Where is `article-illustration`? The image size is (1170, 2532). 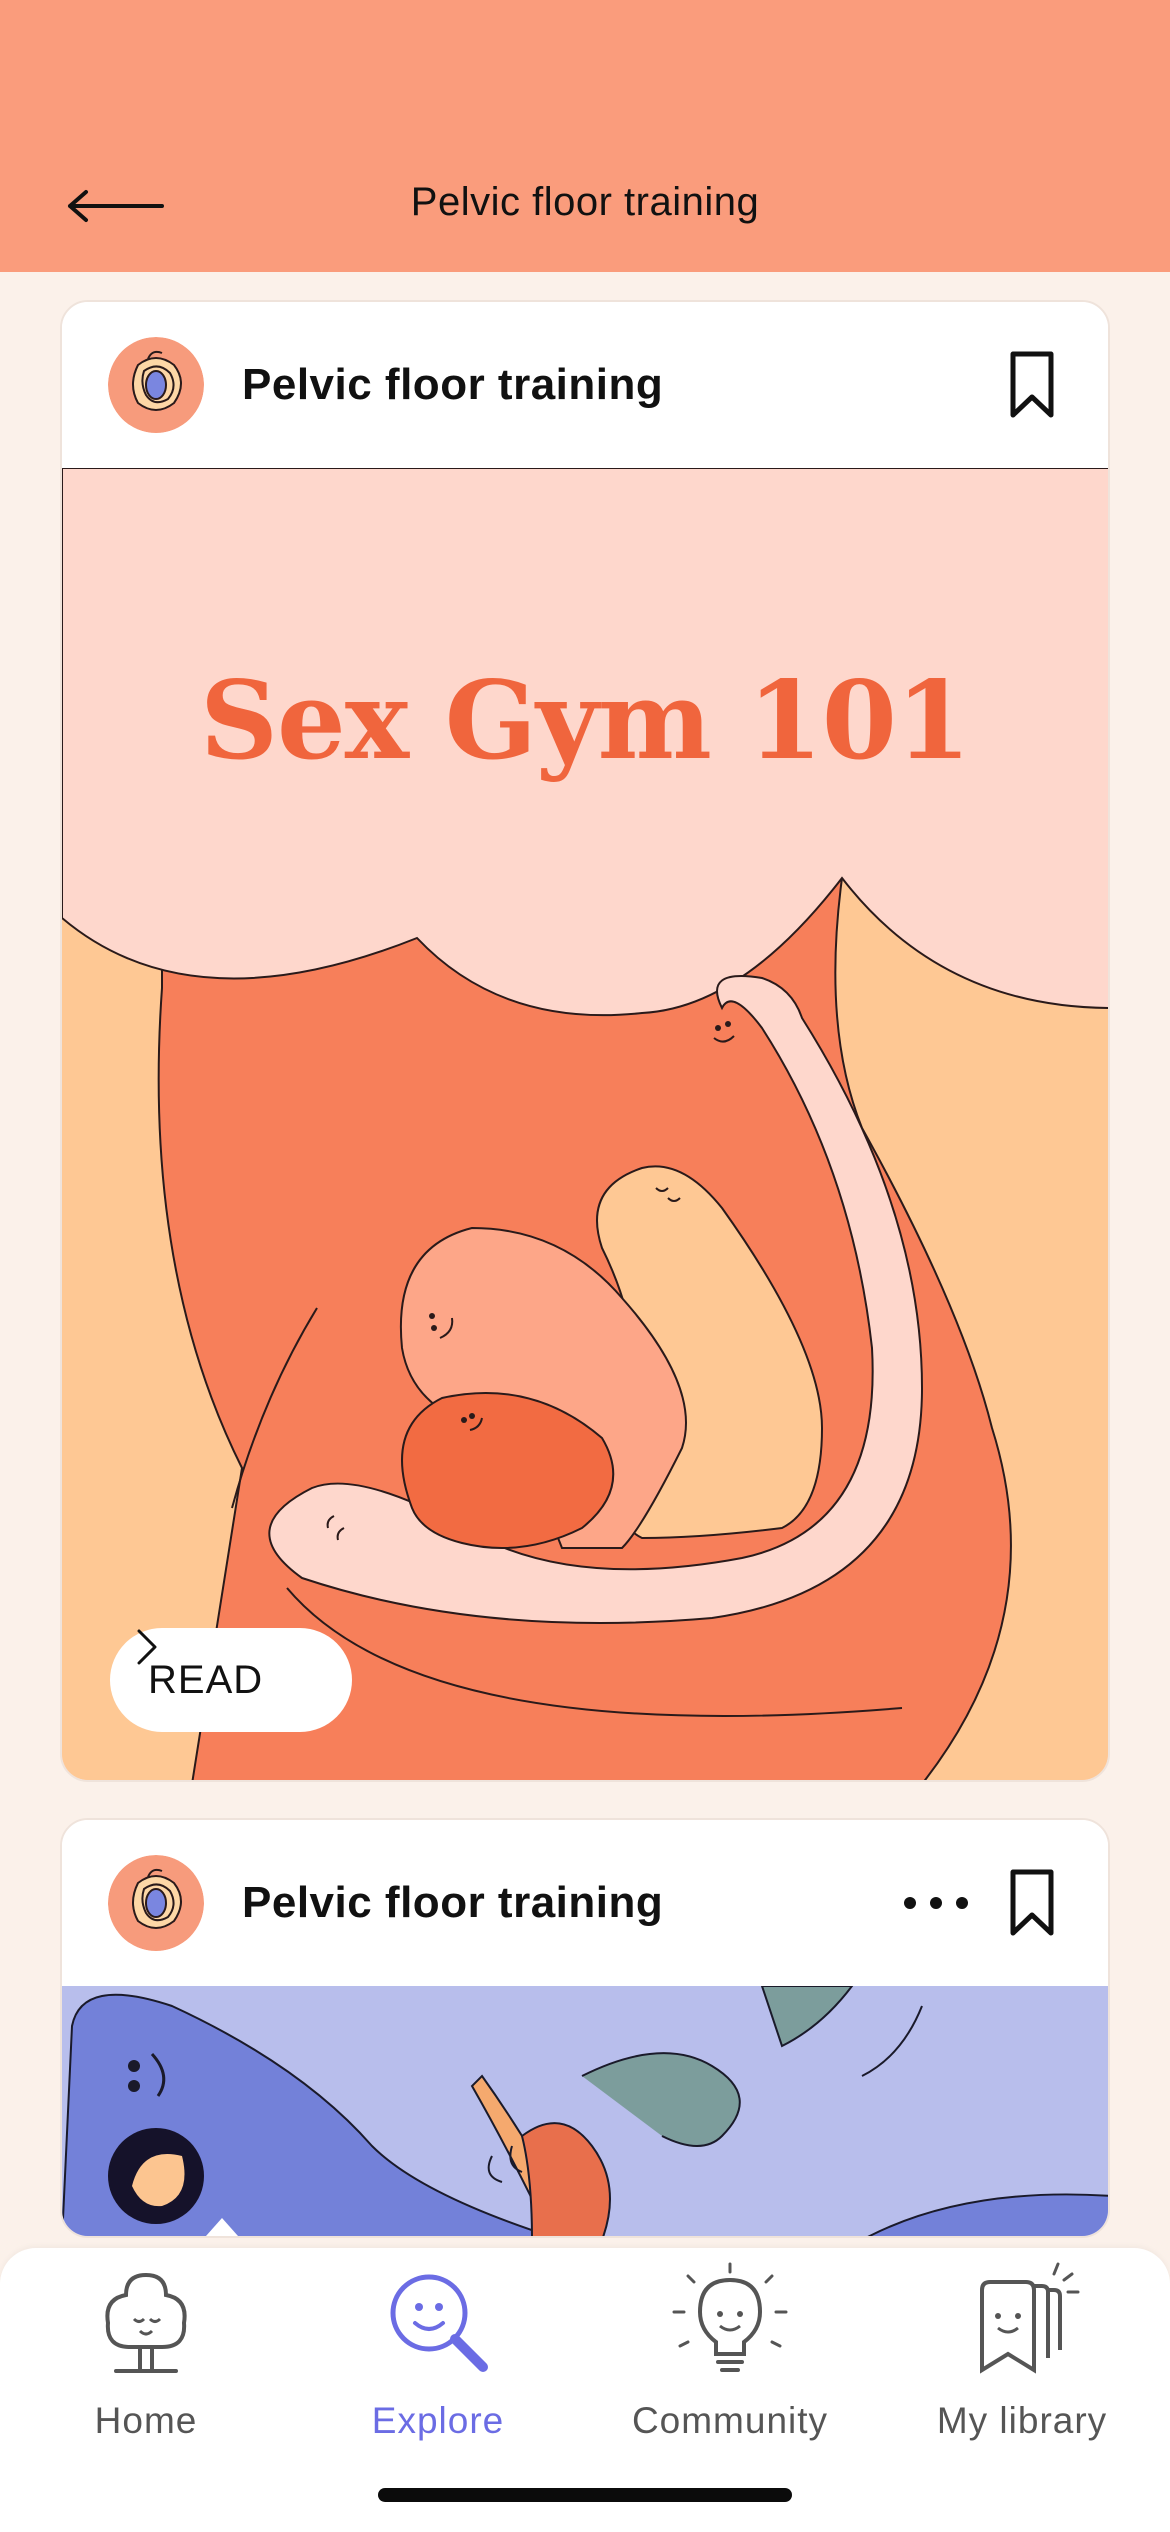 article-illustration is located at coordinates (585, 2111).